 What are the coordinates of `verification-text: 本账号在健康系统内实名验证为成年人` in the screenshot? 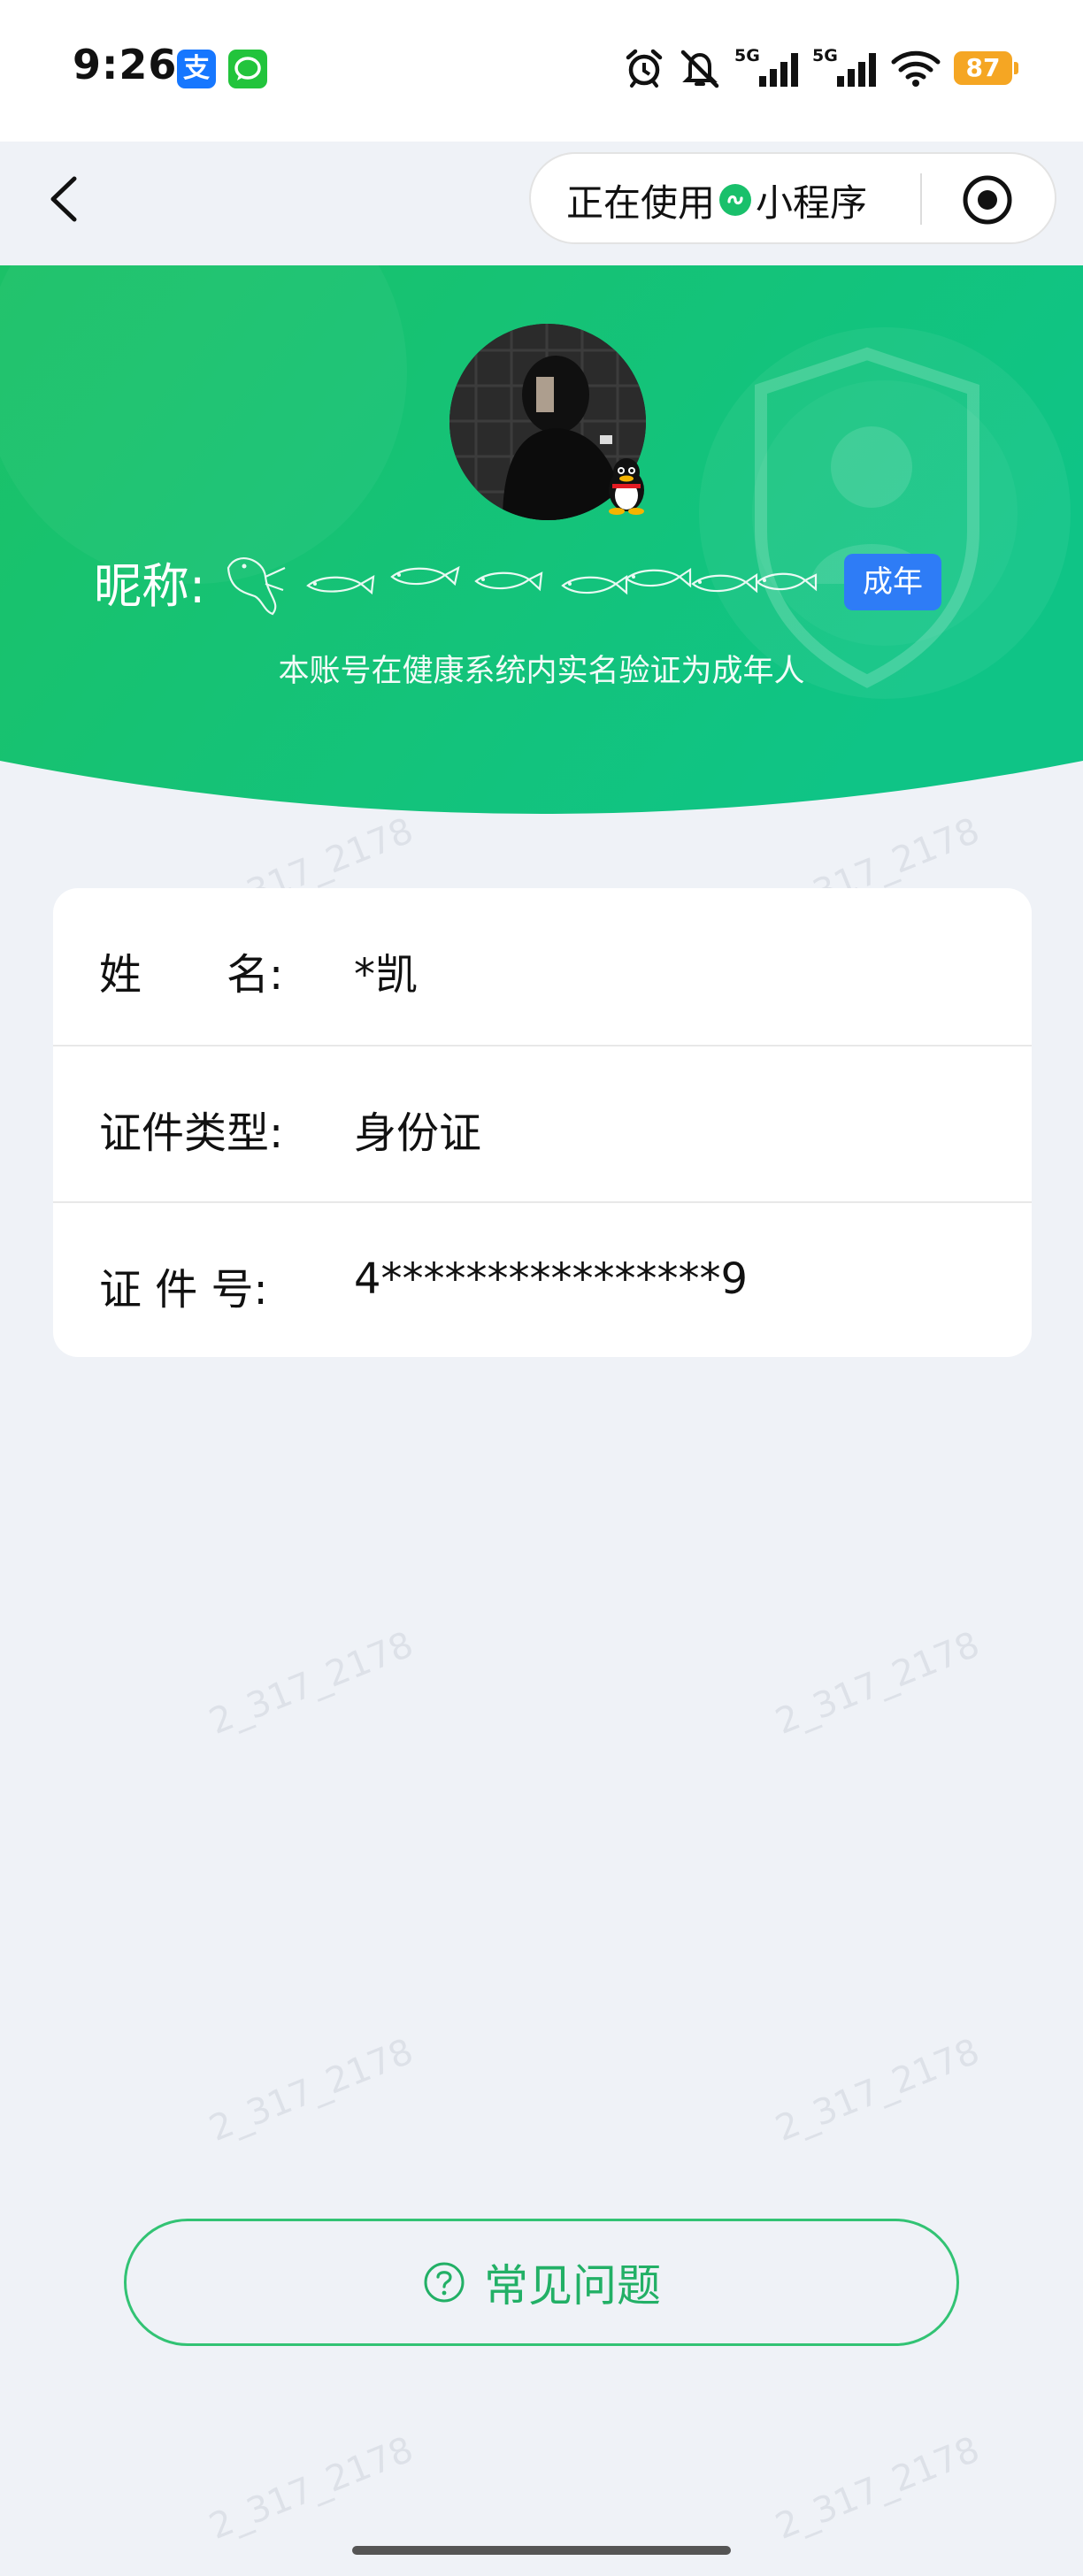 It's located at (541, 671).